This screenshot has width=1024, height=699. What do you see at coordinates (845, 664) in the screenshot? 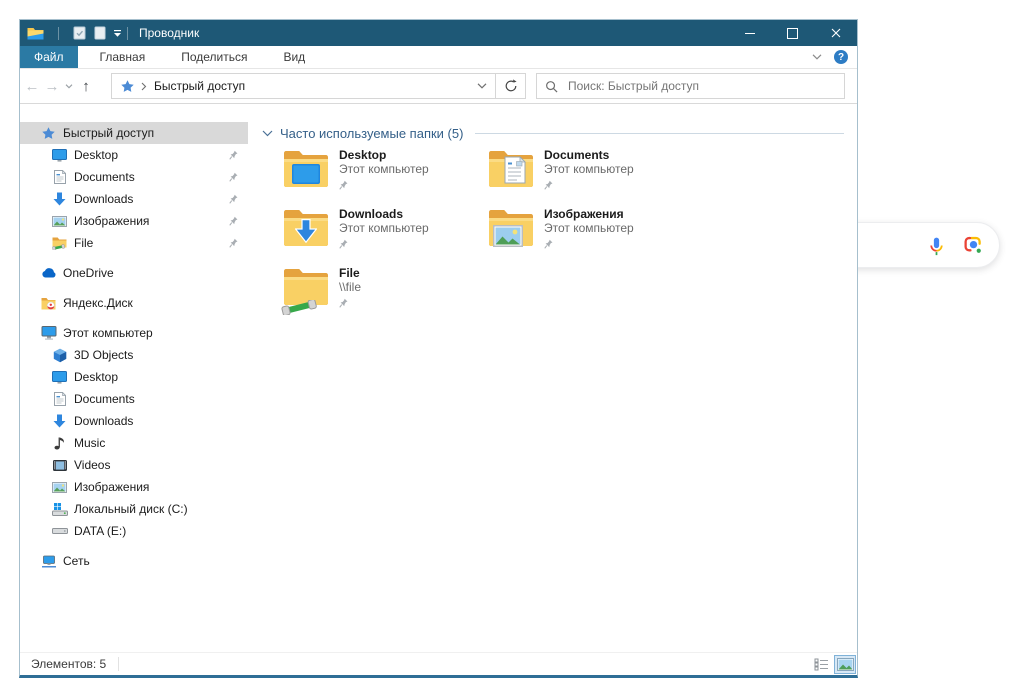
I see `view-thumbnails-button` at bounding box center [845, 664].